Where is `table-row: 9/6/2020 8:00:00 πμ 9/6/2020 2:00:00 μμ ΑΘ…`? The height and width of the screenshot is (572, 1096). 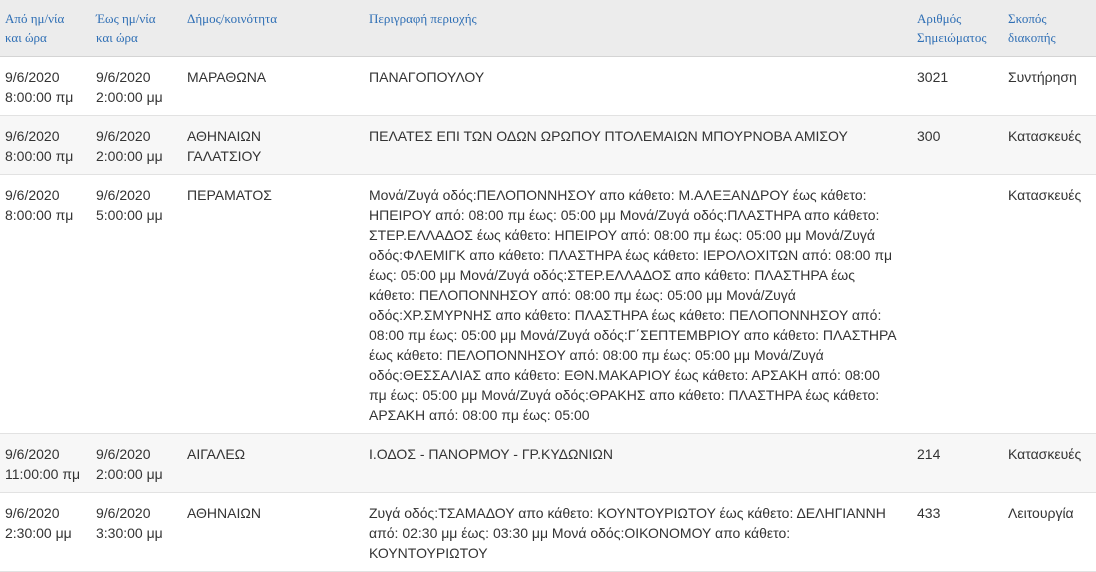 table-row: 9/6/2020 8:00:00 πμ 9/6/2020 2:00:00 μμ ΑΘ… is located at coordinates (548, 145).